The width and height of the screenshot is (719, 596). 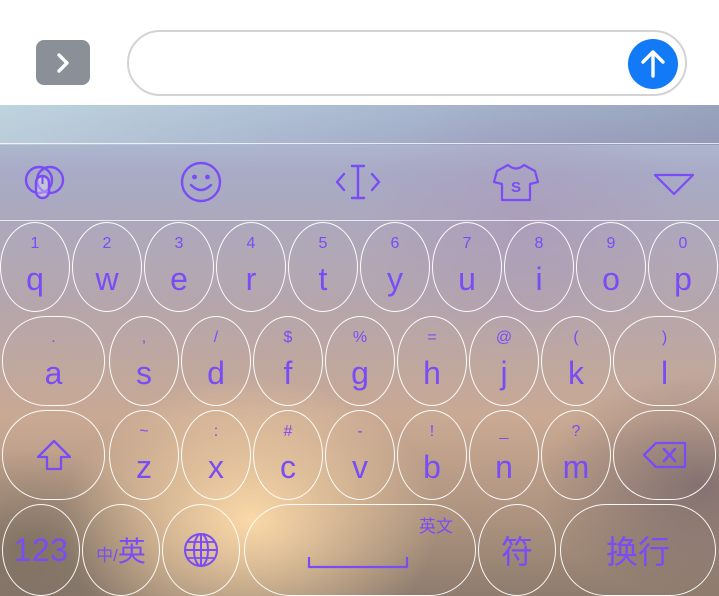 What do you see at coordinates (683, 243) in the screenshot?
I see `key-hint: 0` at bounding box center [683, 243].